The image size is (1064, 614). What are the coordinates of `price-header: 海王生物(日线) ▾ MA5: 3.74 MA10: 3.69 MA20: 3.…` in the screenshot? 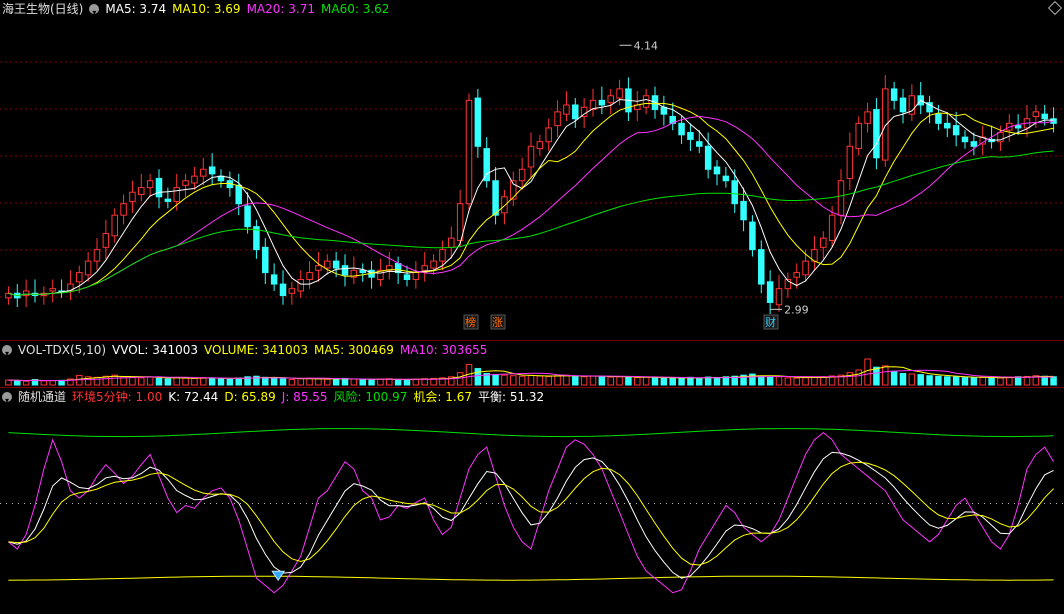 It's located at (194, 9).